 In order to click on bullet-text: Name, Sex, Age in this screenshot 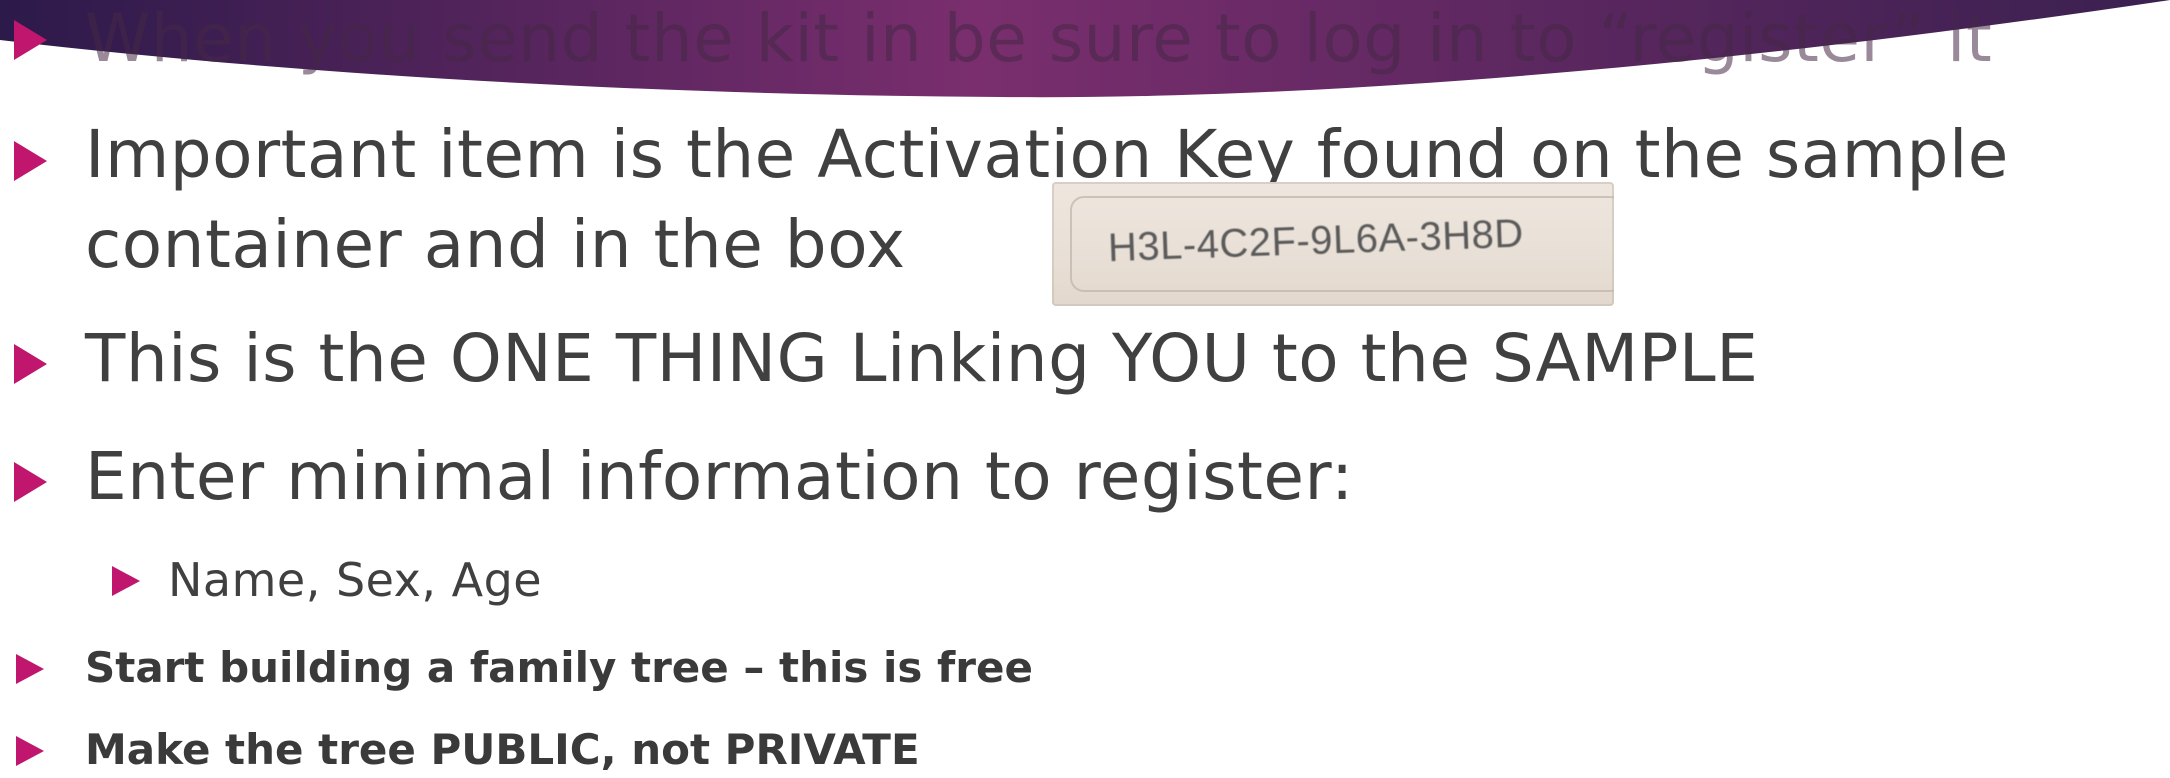, I will do `click(355, 580)`.